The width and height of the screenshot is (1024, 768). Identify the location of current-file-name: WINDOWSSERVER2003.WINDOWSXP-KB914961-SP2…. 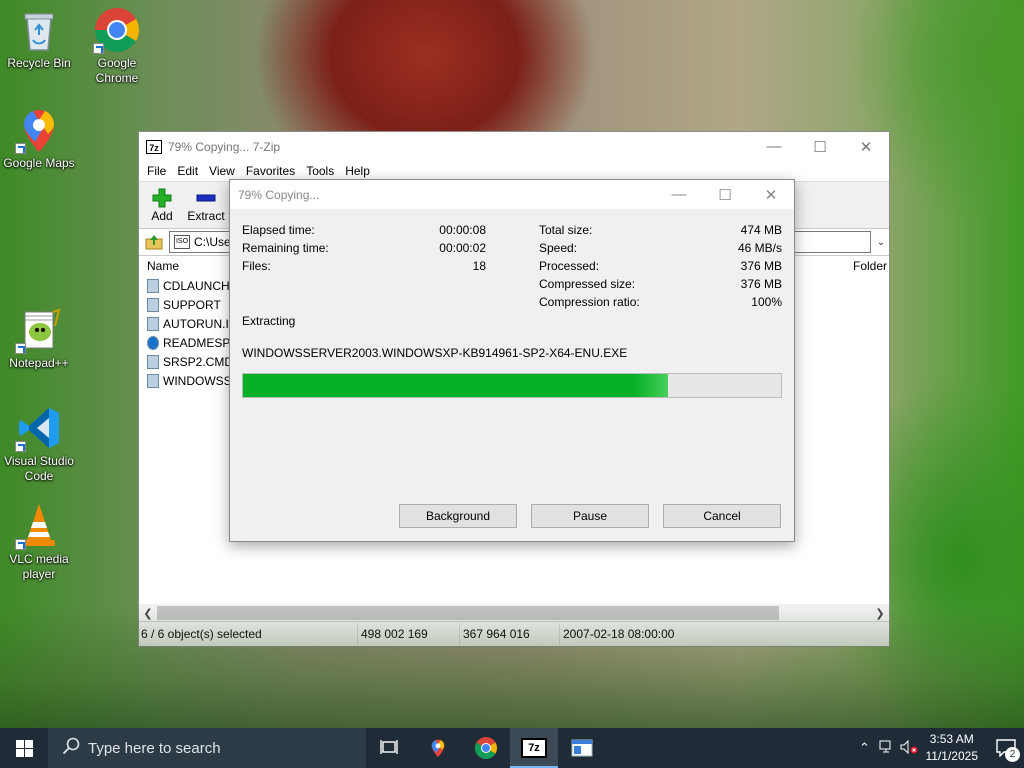
(435, 353).